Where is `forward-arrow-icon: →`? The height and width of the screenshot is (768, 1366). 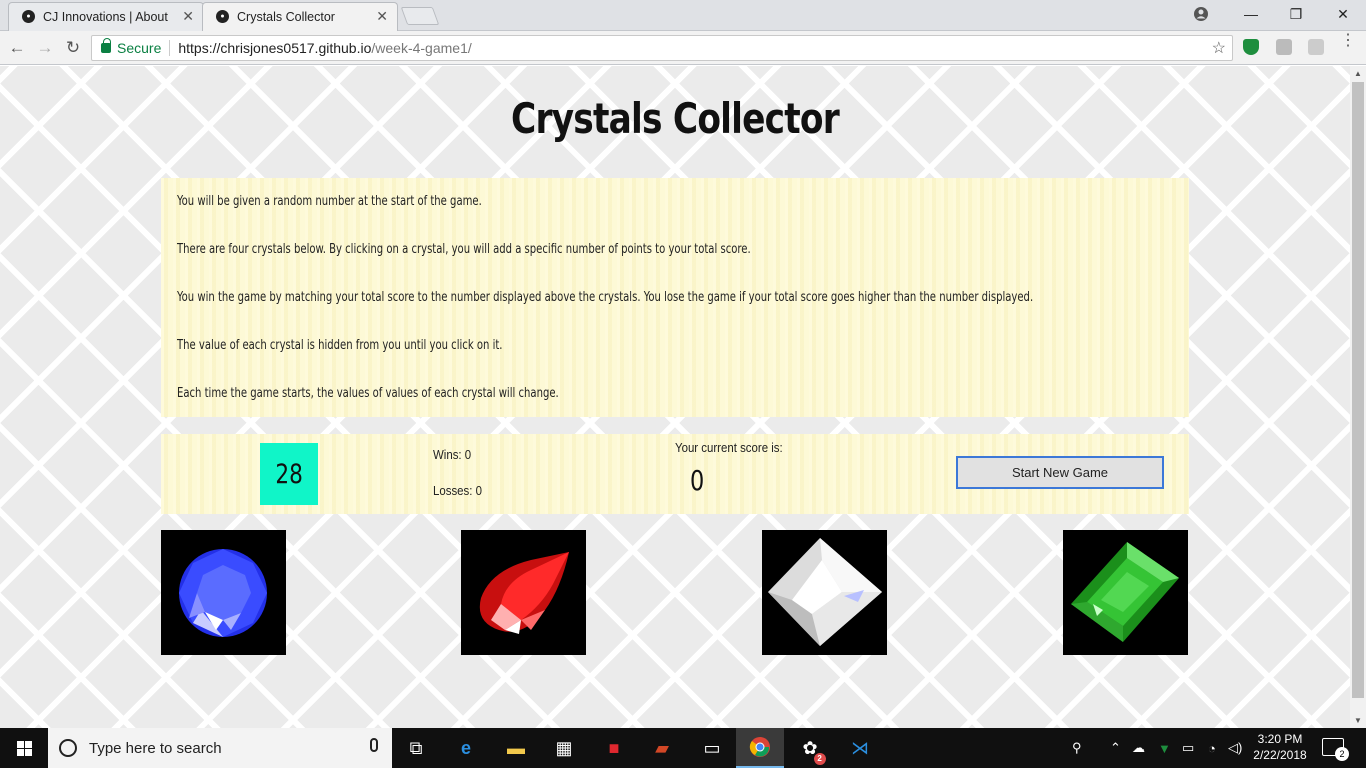 forward-arrow-icon: → is located at coordinates (45, 48).